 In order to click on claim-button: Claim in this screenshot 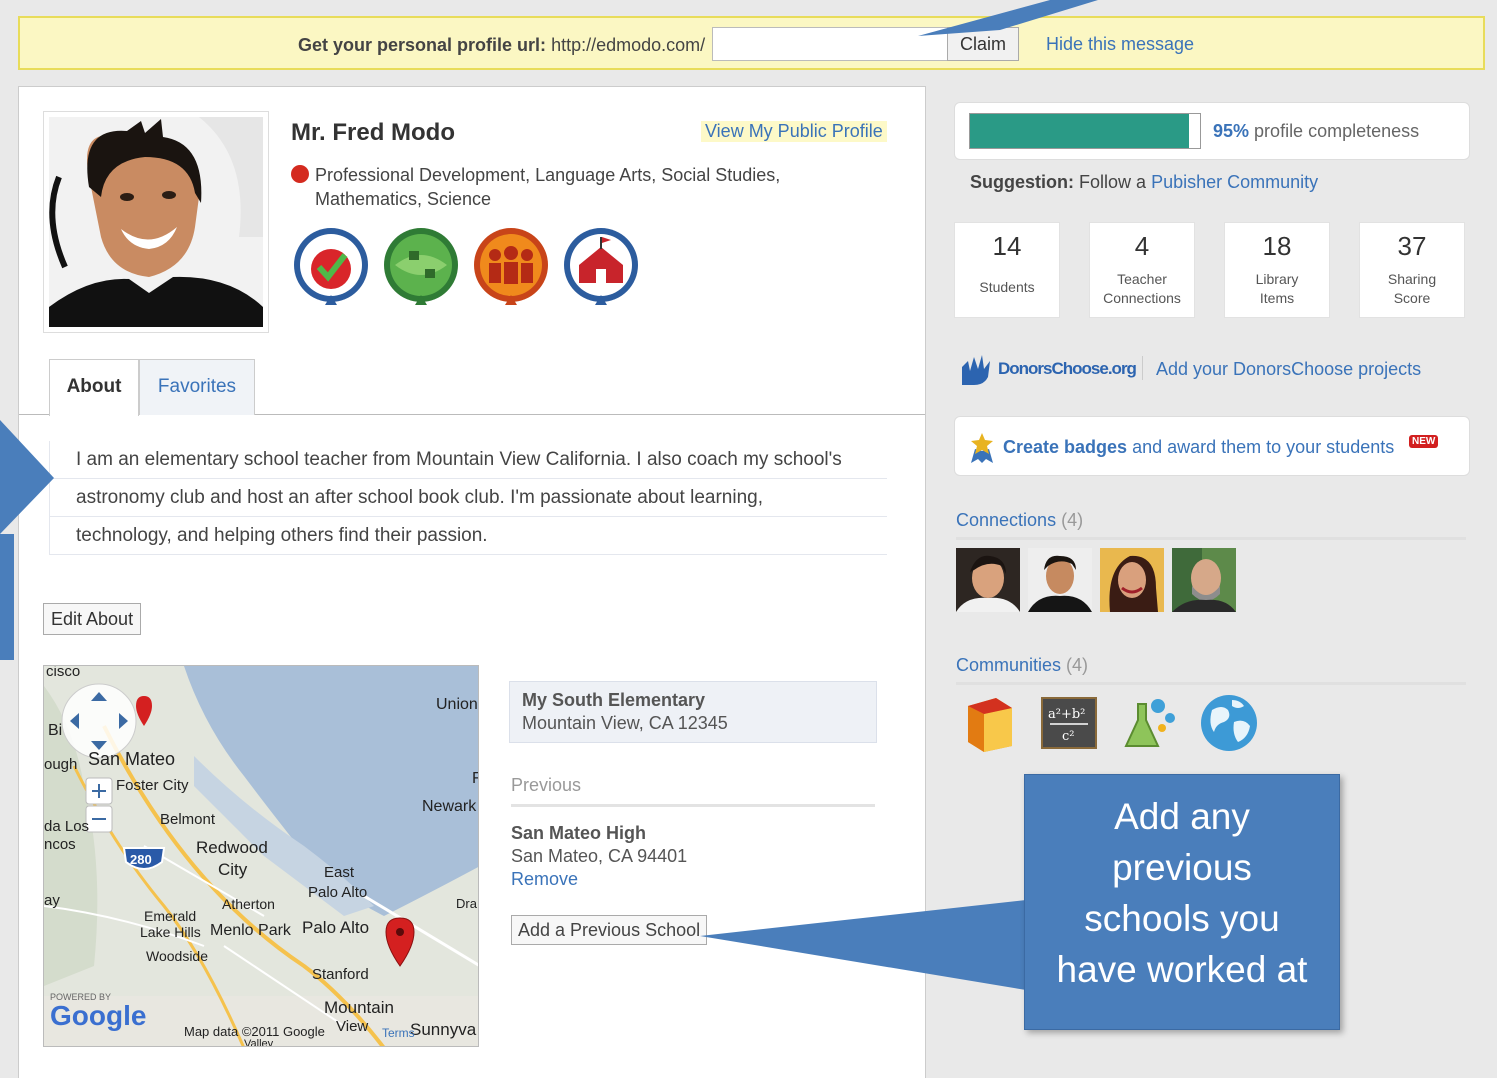, I will do `click(983, 44)`.